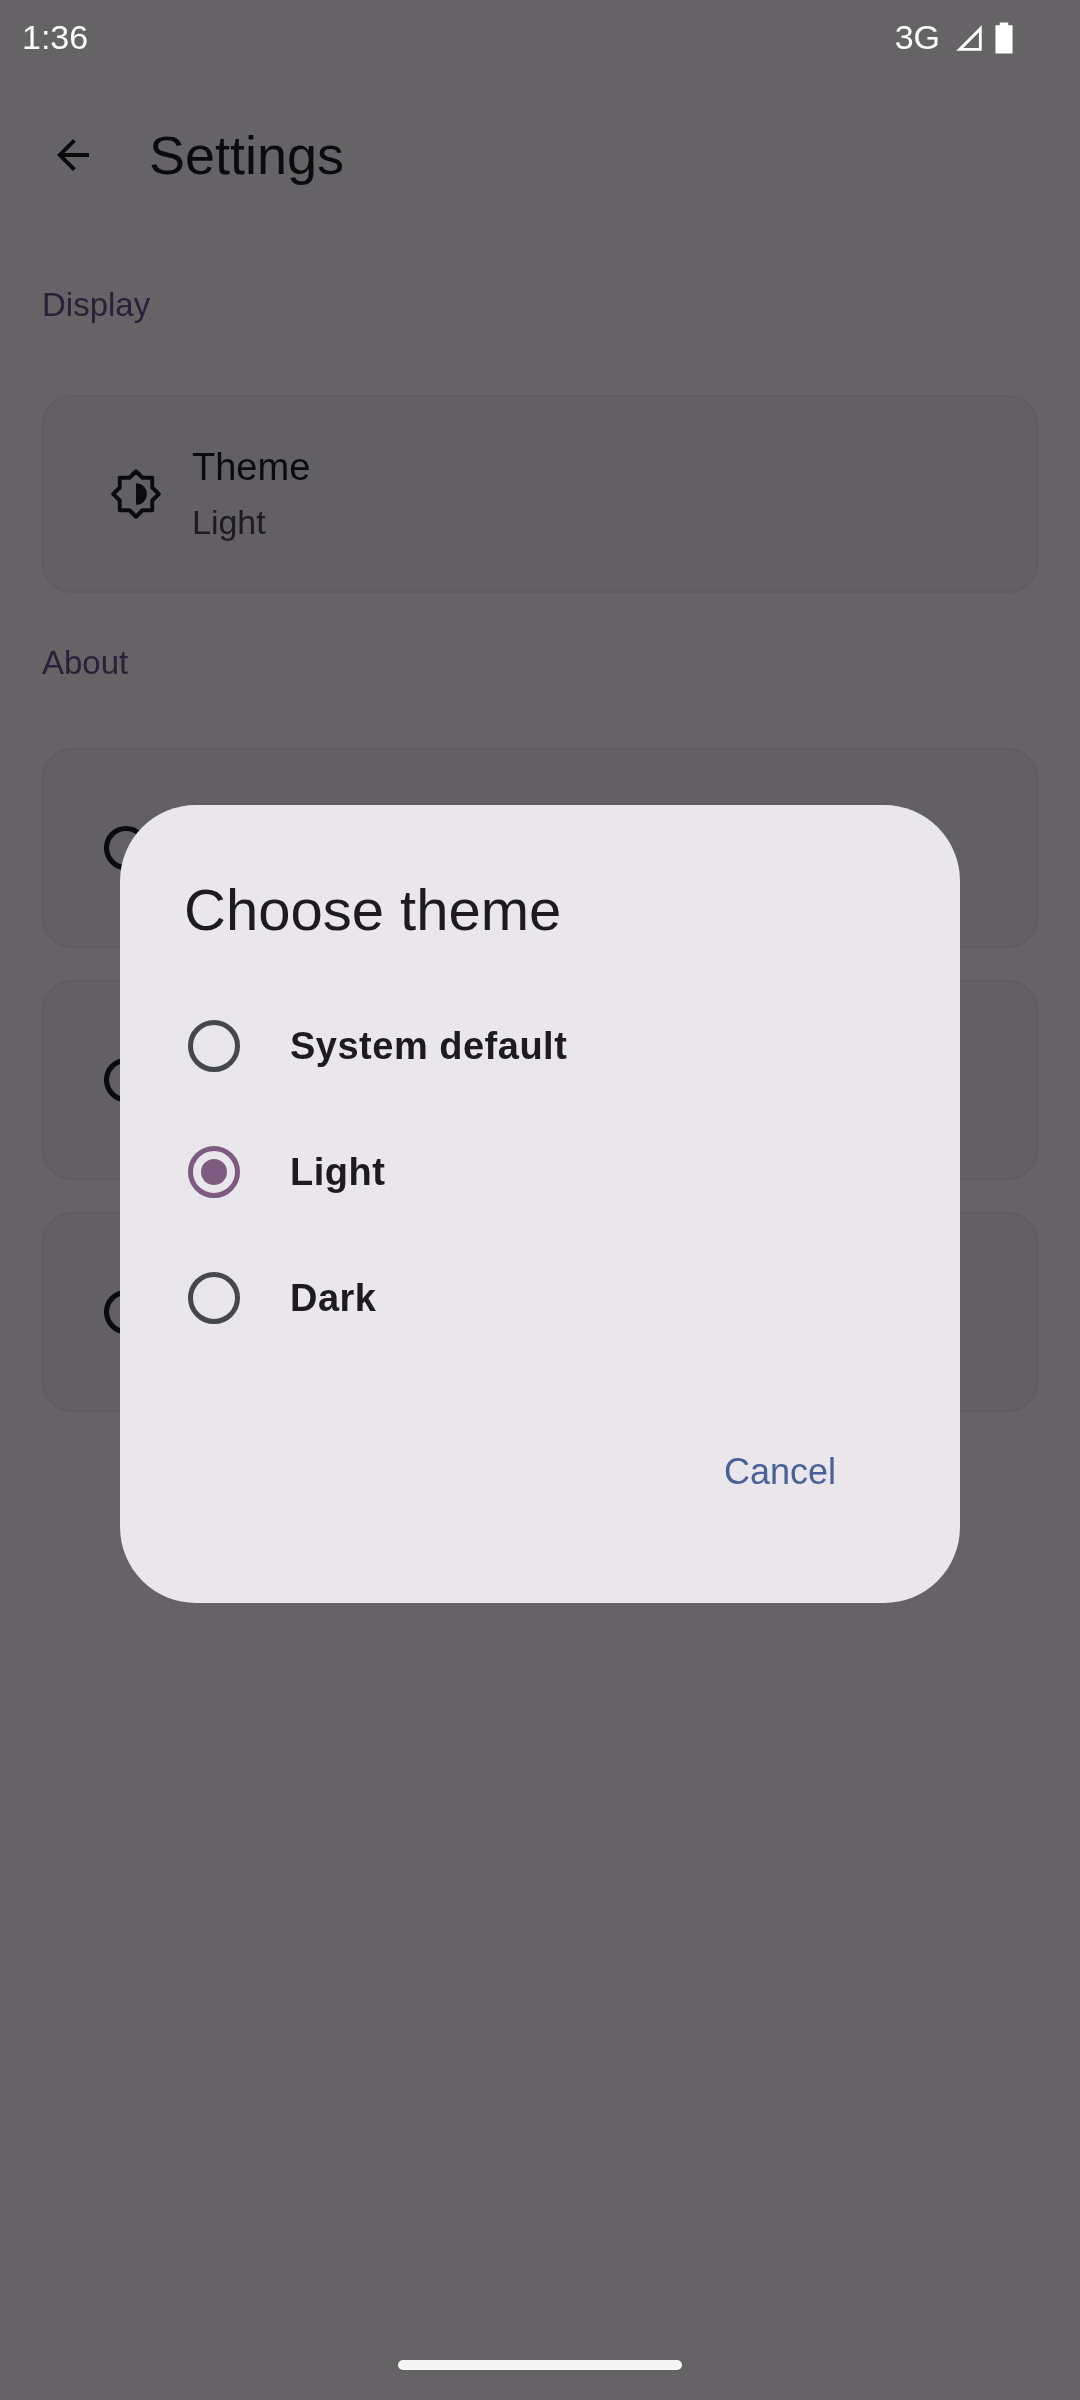 The width and height of the screenshot is (1080, 2400). Describe the element at coordinates (85, 663) in the screenshot. I see `section-header: About` at that location.